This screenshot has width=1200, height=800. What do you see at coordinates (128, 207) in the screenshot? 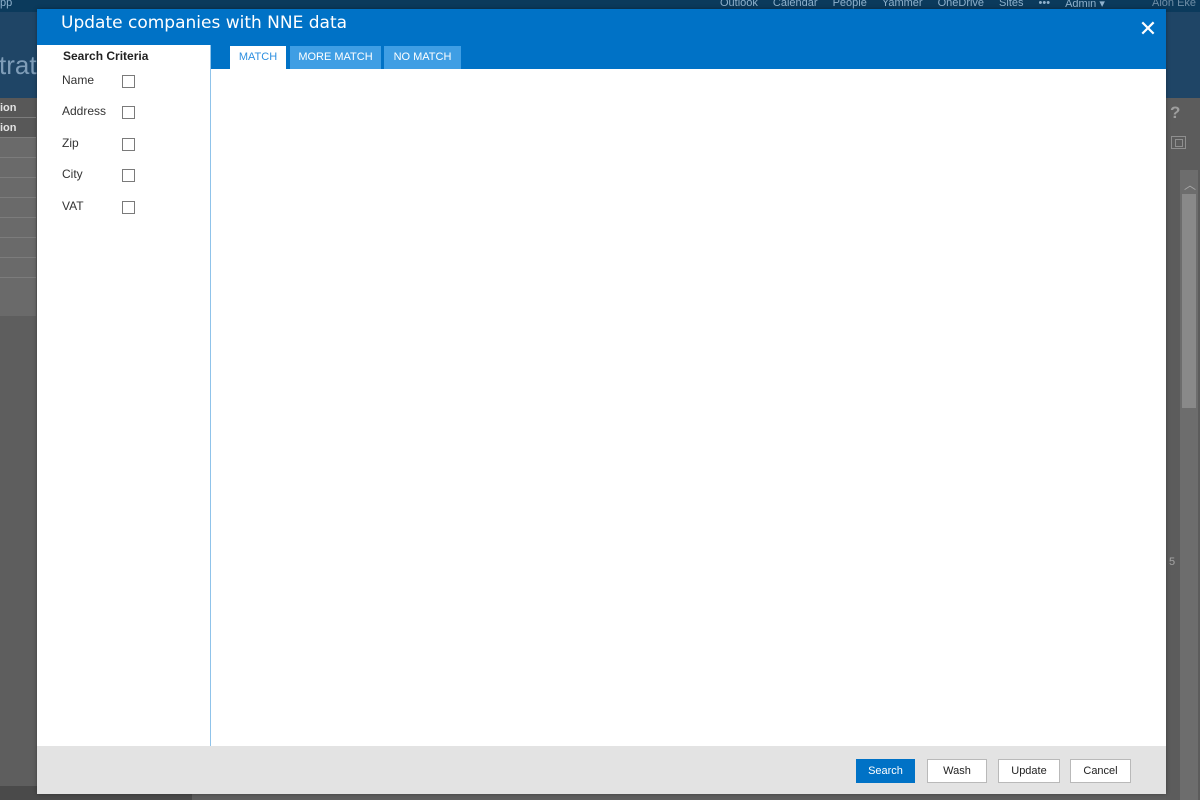
I see `vat-checkbox` at bounding box center [128, 207].